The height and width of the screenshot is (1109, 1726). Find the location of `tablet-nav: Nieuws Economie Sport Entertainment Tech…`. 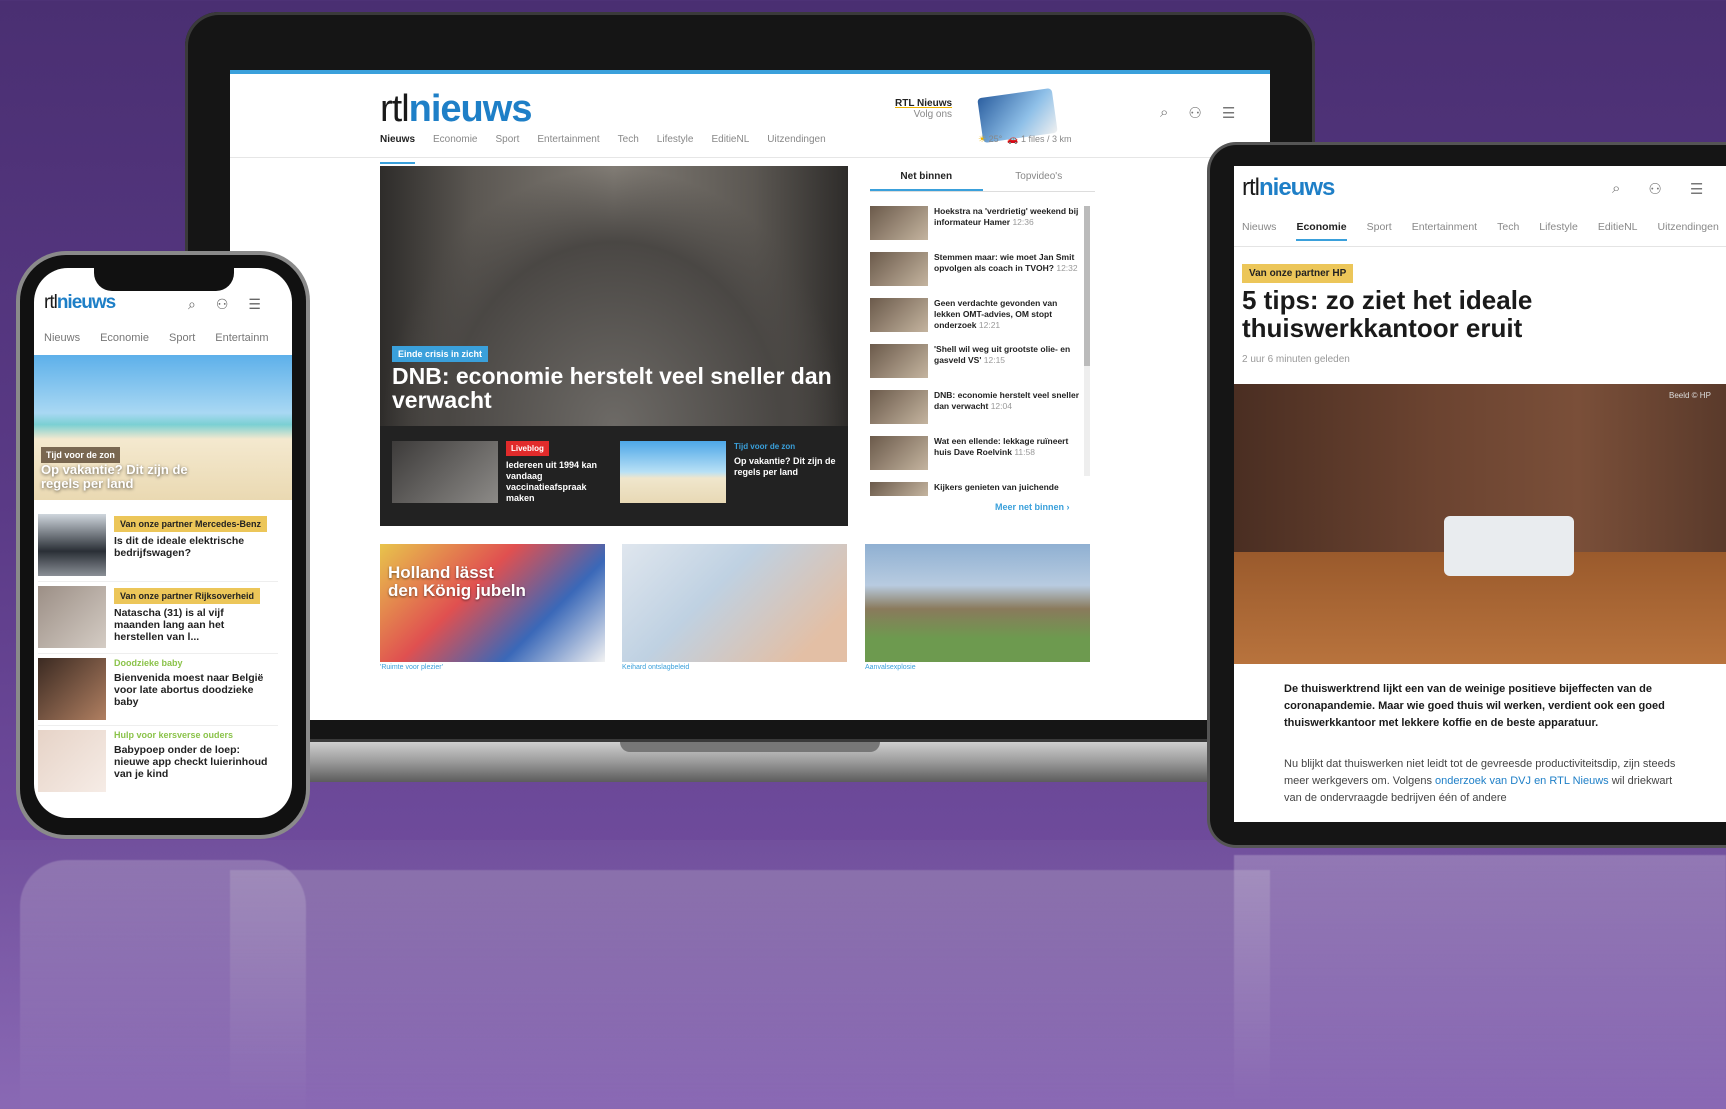

tablet-nav: Nieuws Economie Sport Entertainment Tech… is located at coordinates (1484, 231).